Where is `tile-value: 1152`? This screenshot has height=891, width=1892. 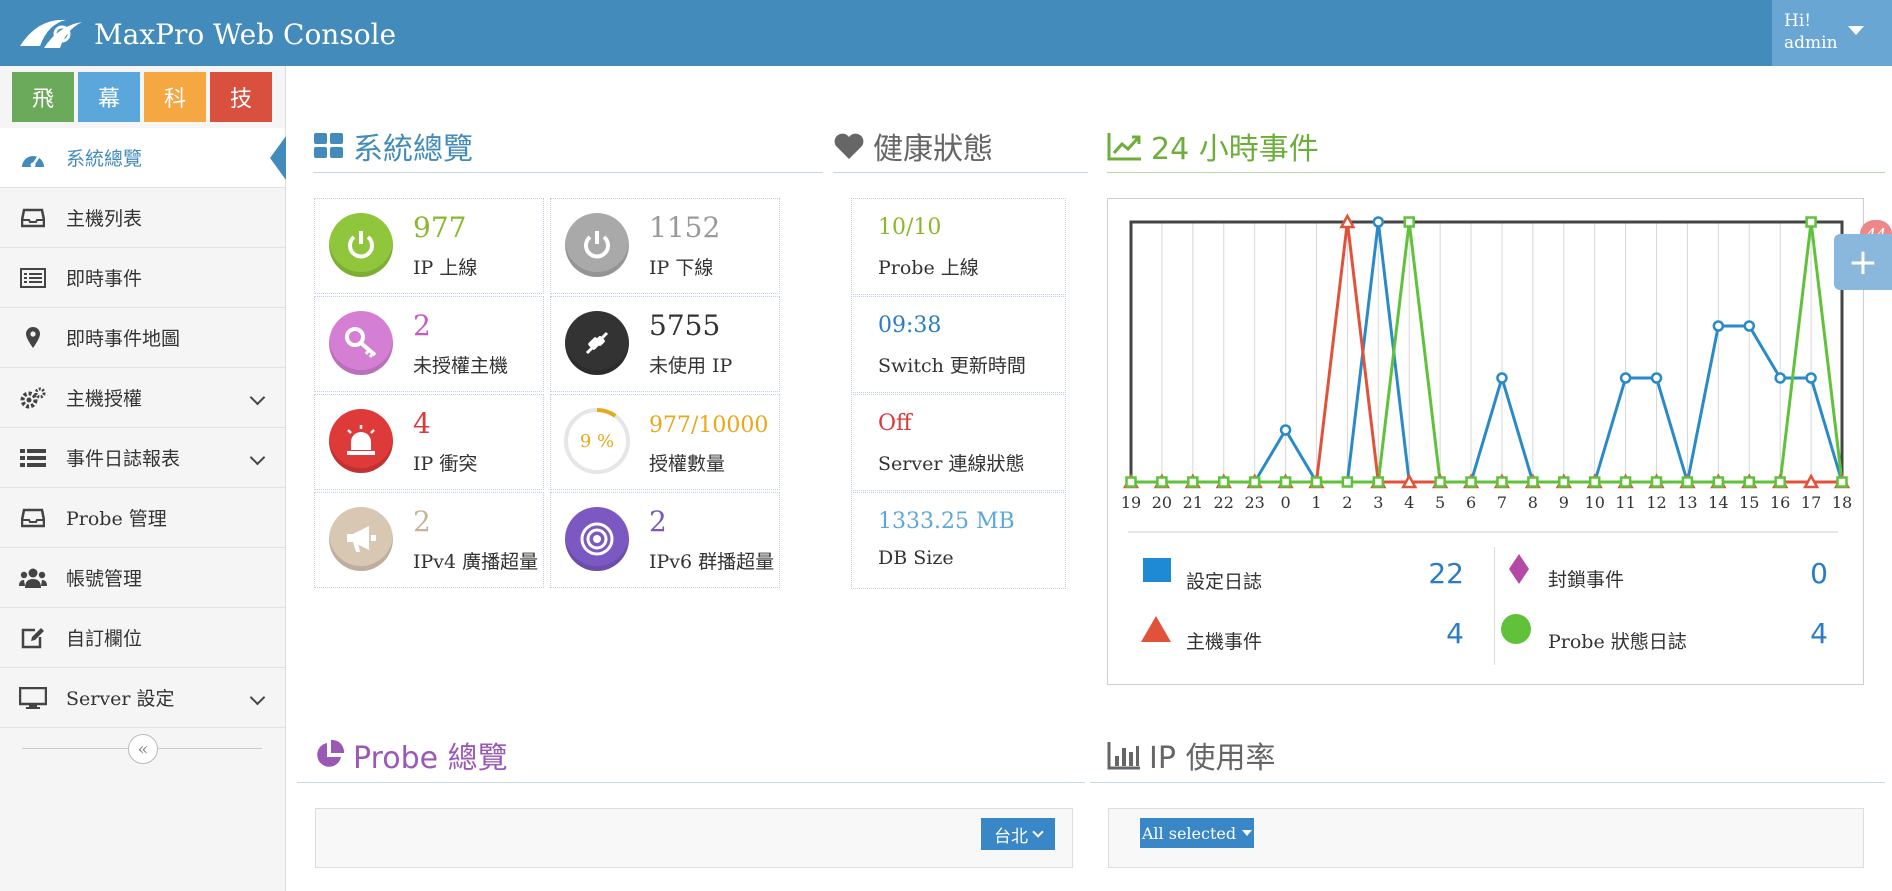 tile-value: 1152 is located at coordinates (685, 227).